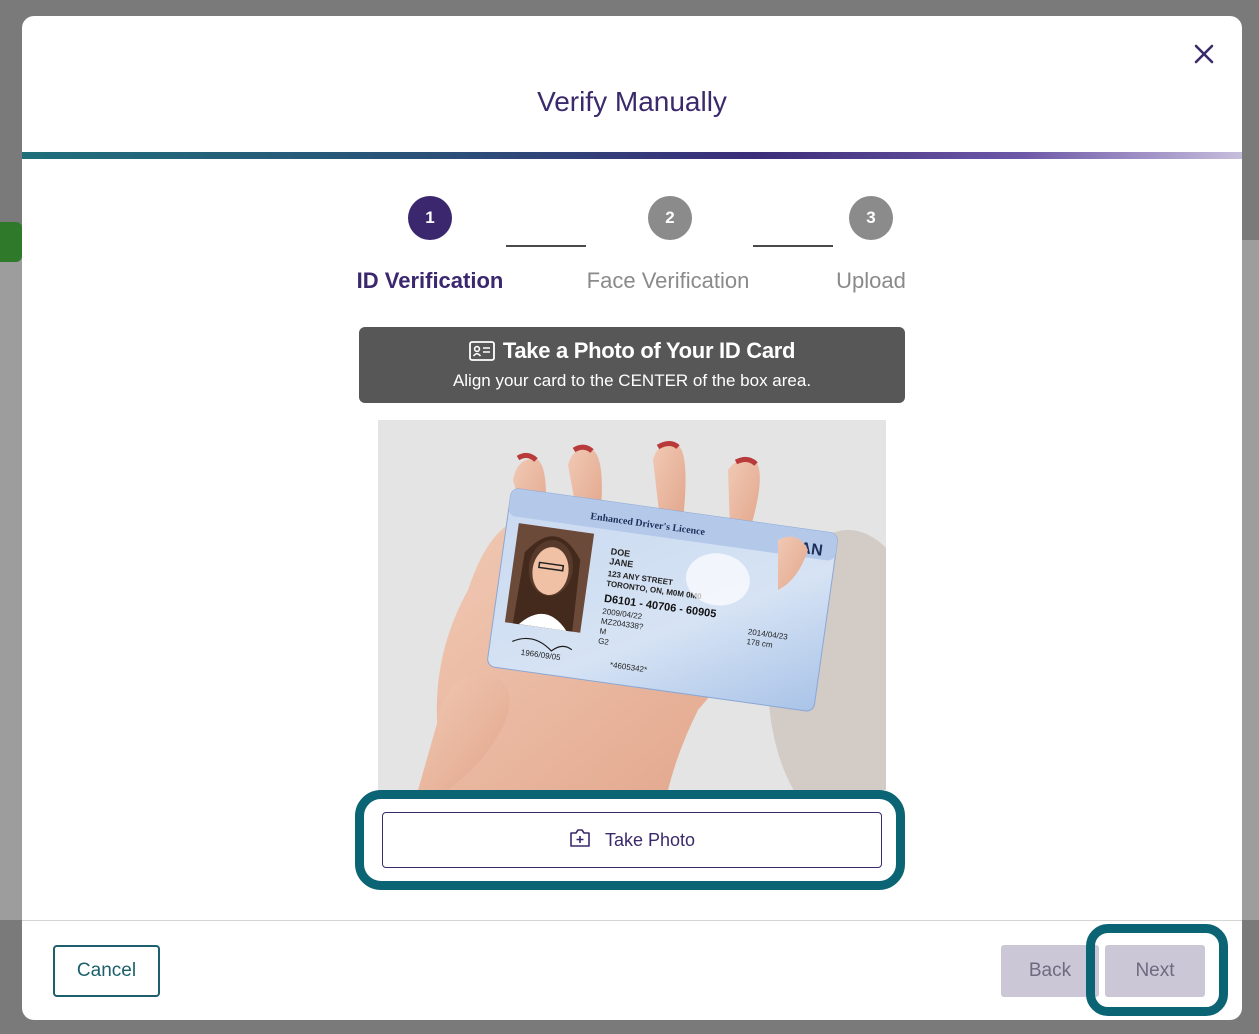 This screenshot has width=1259, height=1034. Describe the element at coordinates (632, 101) in the screenshot. I see `dialog-title: Verify Manually` at that location.